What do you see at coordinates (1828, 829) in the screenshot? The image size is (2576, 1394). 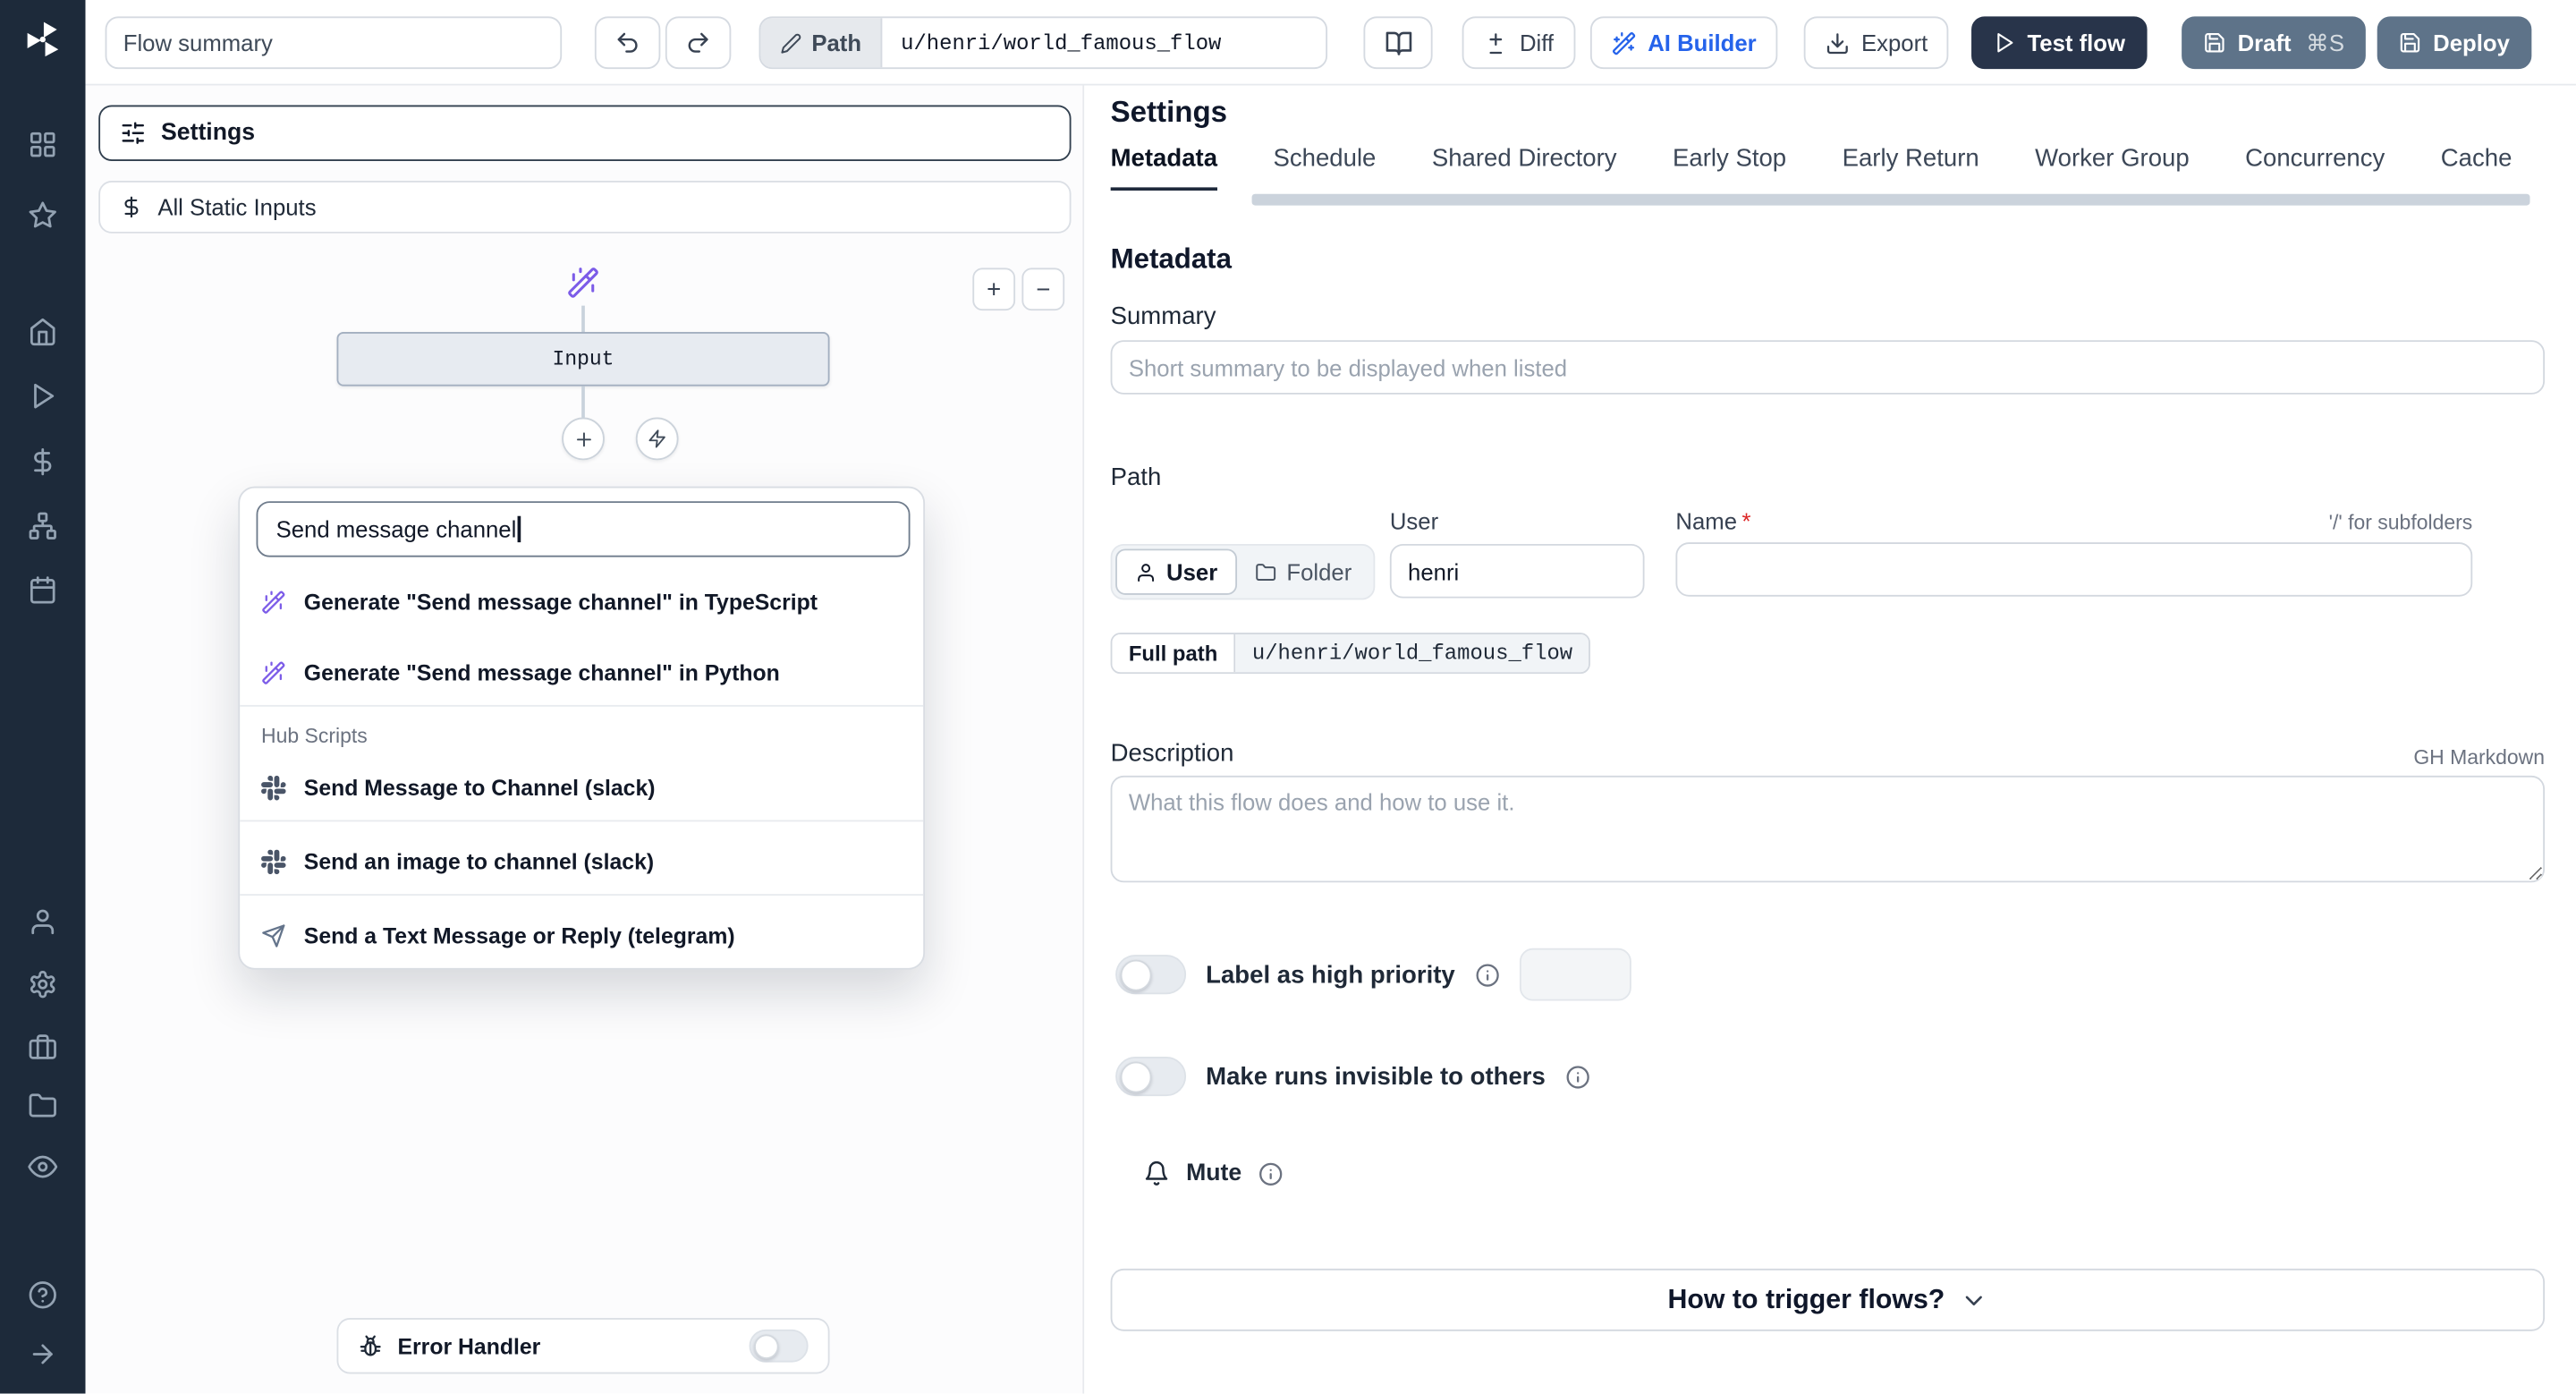 I see `description-textarea` at bounding box center [1828, 829].